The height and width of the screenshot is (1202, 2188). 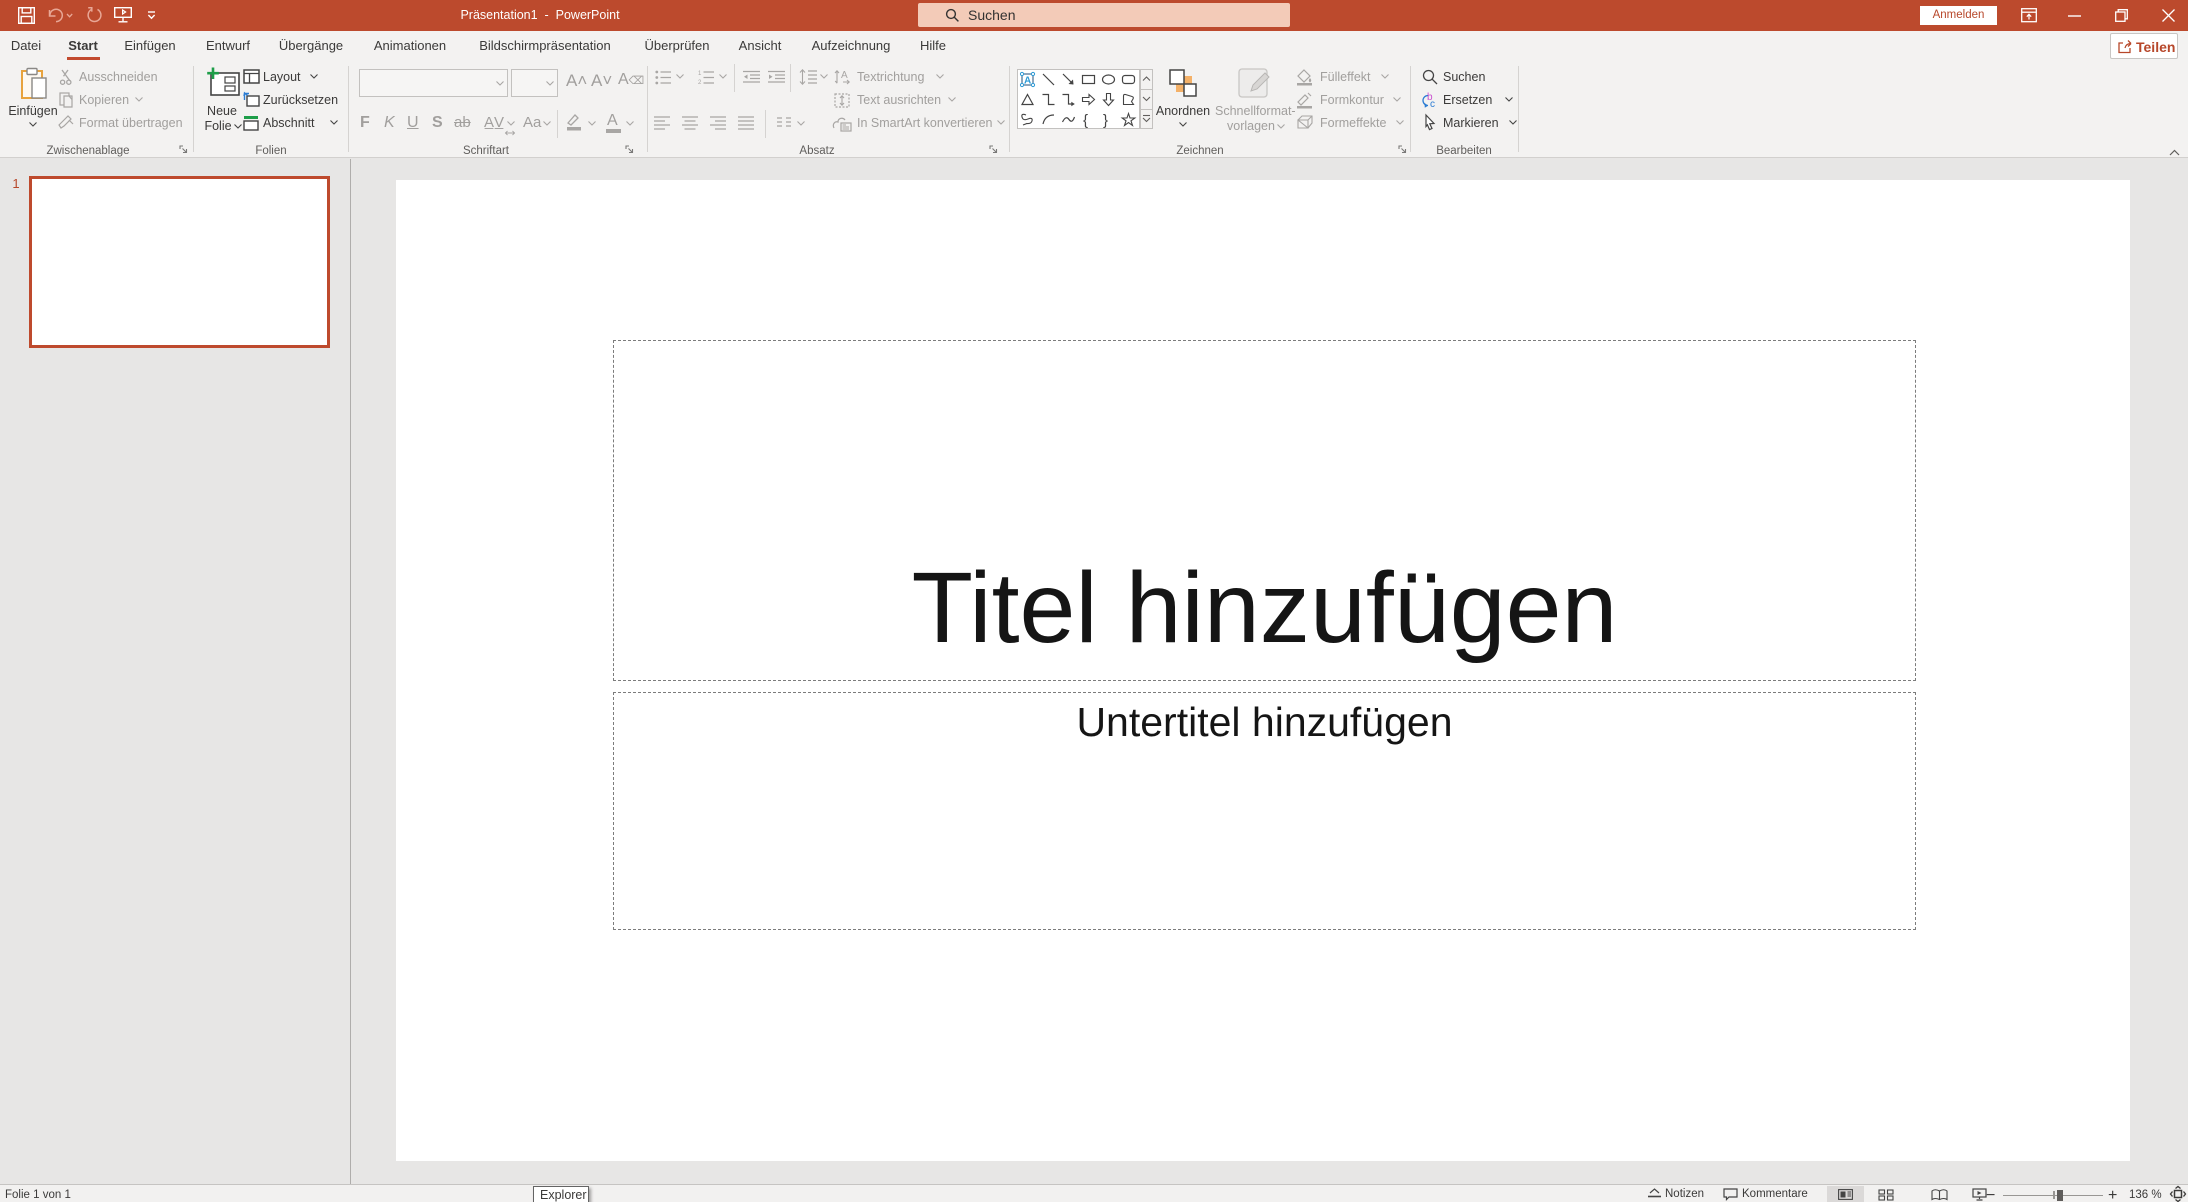 What do you see at coordinates (700, 74) in the screenshot?
I see `svg-text: 1` at bounding box center [700, 74].